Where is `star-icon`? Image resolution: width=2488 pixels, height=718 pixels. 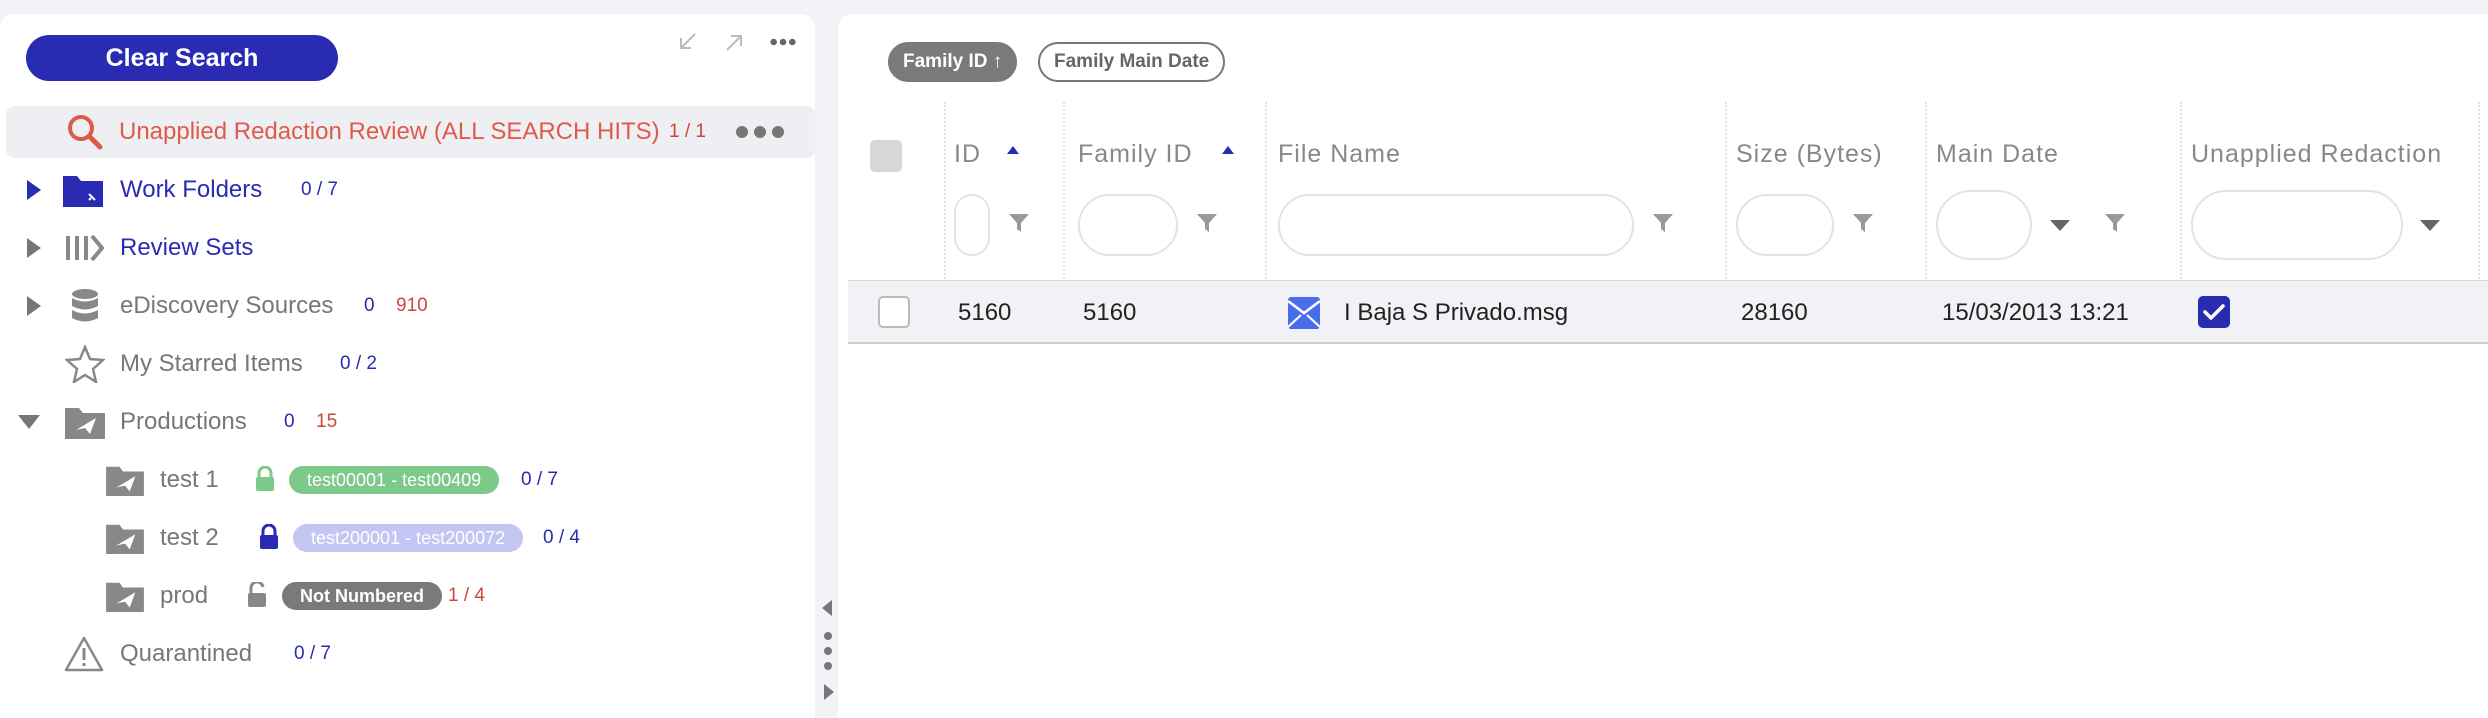 star-icon is located at coordinates (85, 364).